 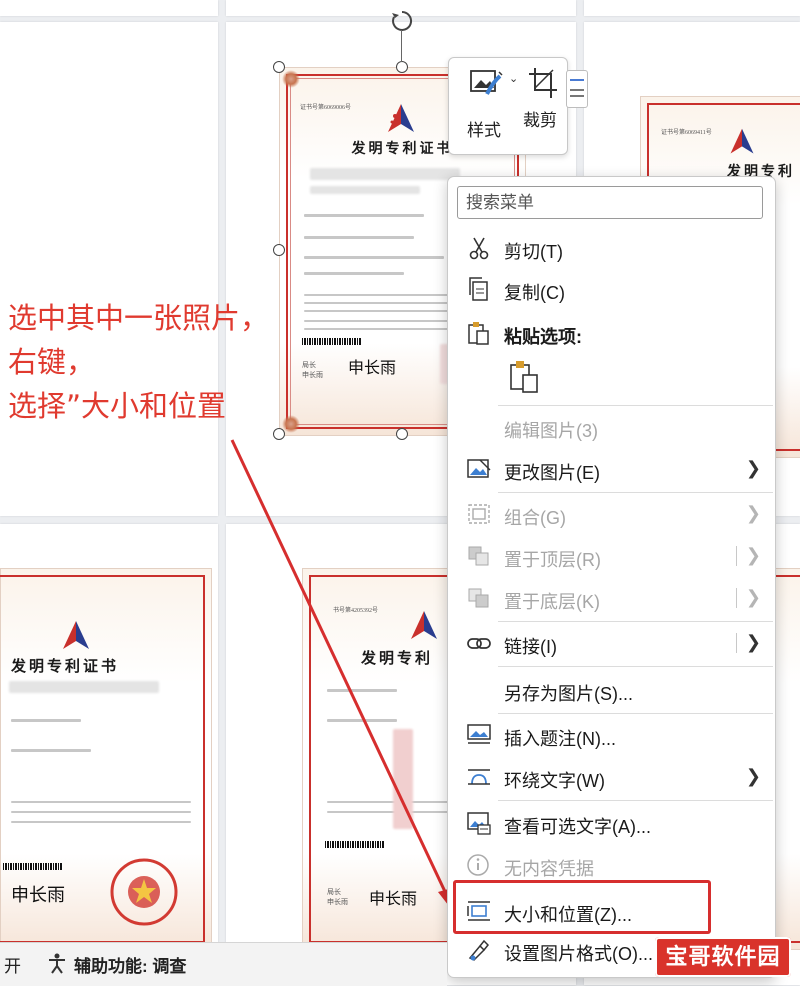 What do you see at coordinates (513, 78) in the screenshot?
I see `chevron-down-icon: ⌄` at bounding box center [513, 78].